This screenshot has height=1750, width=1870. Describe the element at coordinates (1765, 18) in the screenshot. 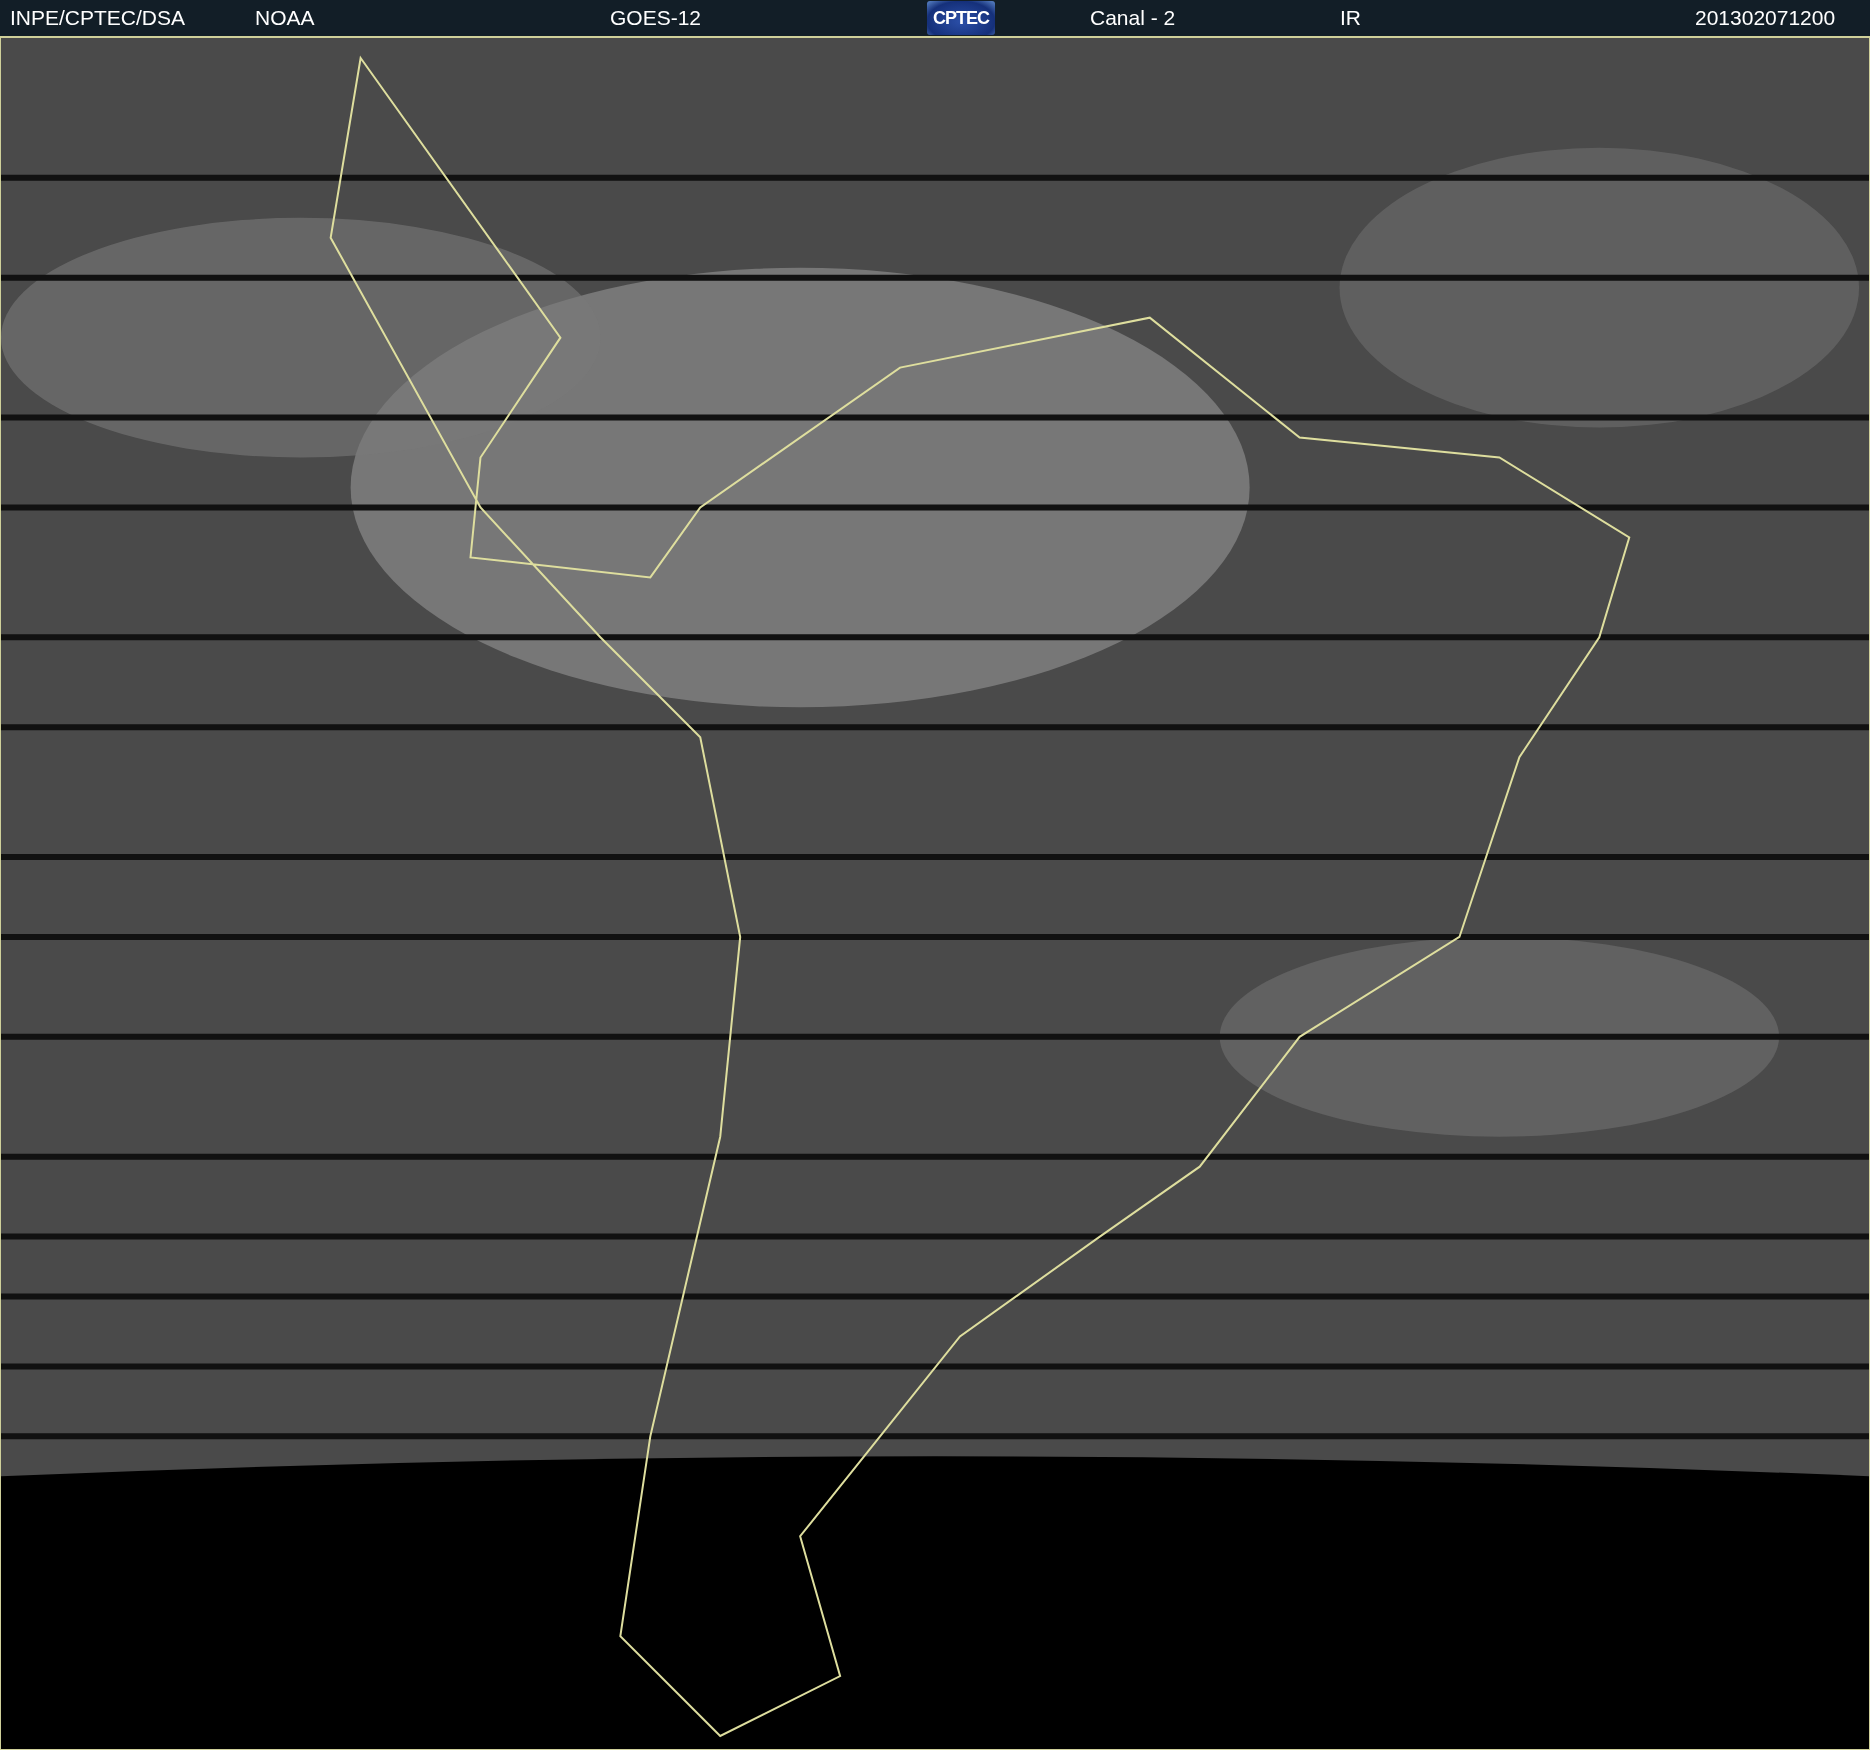

I see `header-label: 201302071200` at that location.